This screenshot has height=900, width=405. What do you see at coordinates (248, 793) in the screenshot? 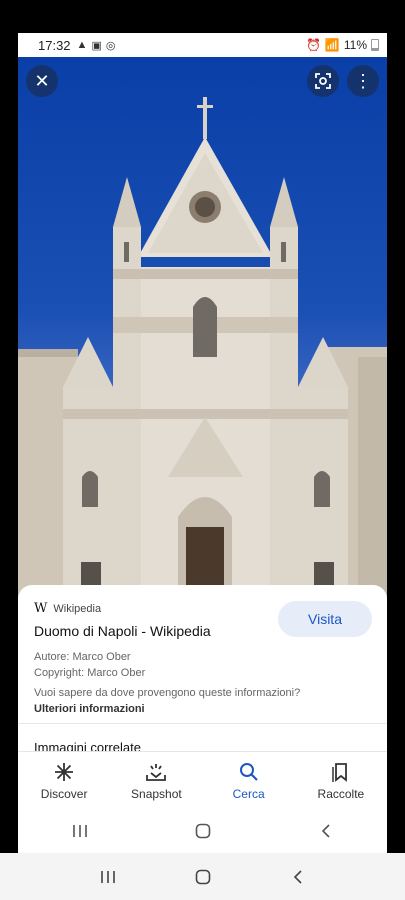
I see `tab-label: Cerca` at bounding box center [248, 793].